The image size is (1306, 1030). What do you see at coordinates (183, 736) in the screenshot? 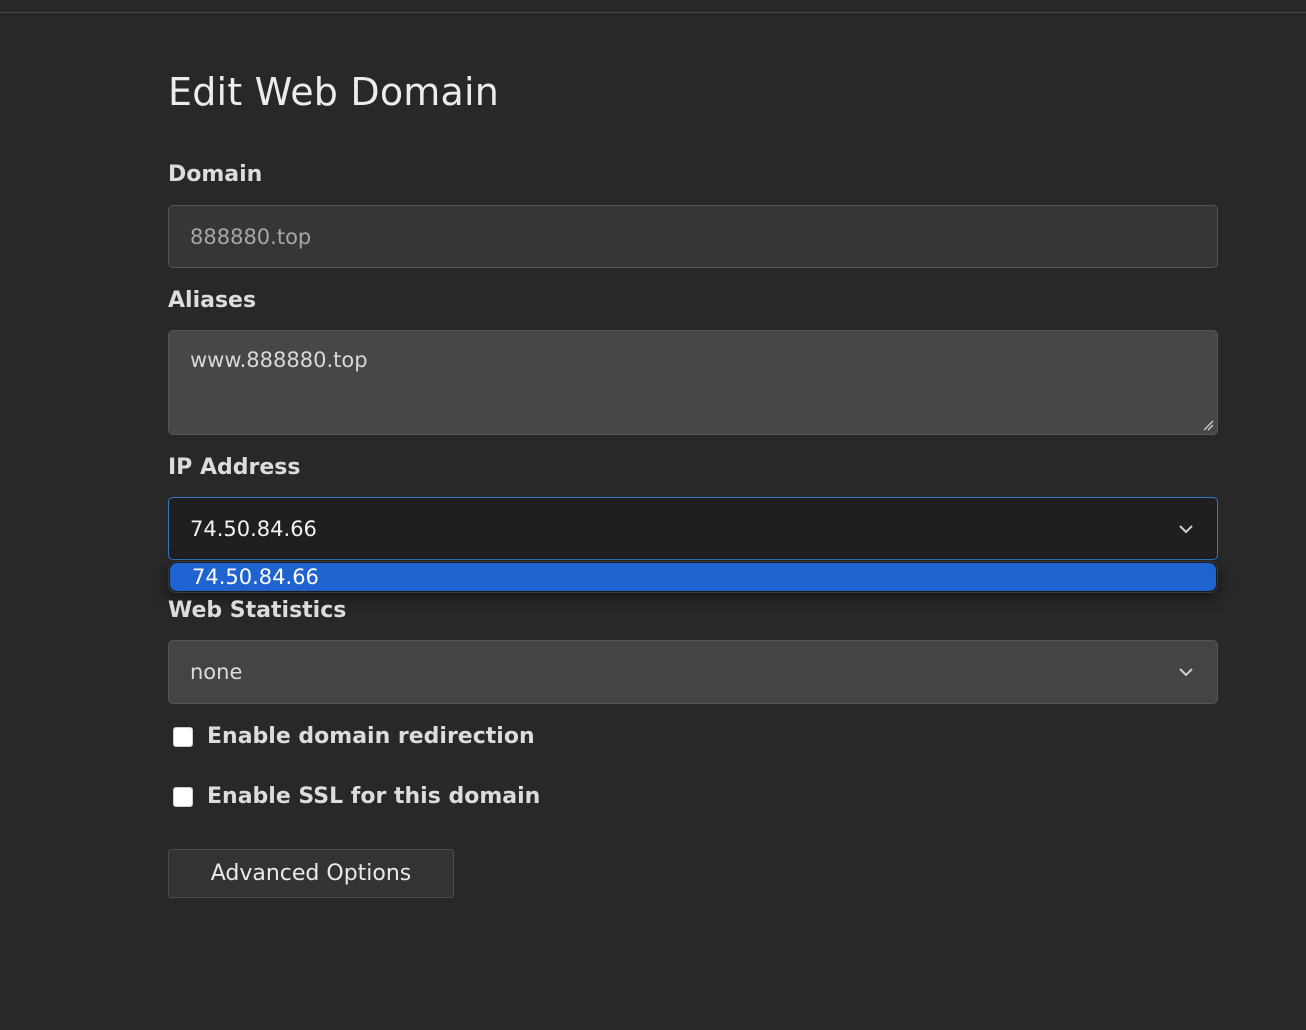
I see `domain-redirection-checkbox` at bounding box center [183, 736].